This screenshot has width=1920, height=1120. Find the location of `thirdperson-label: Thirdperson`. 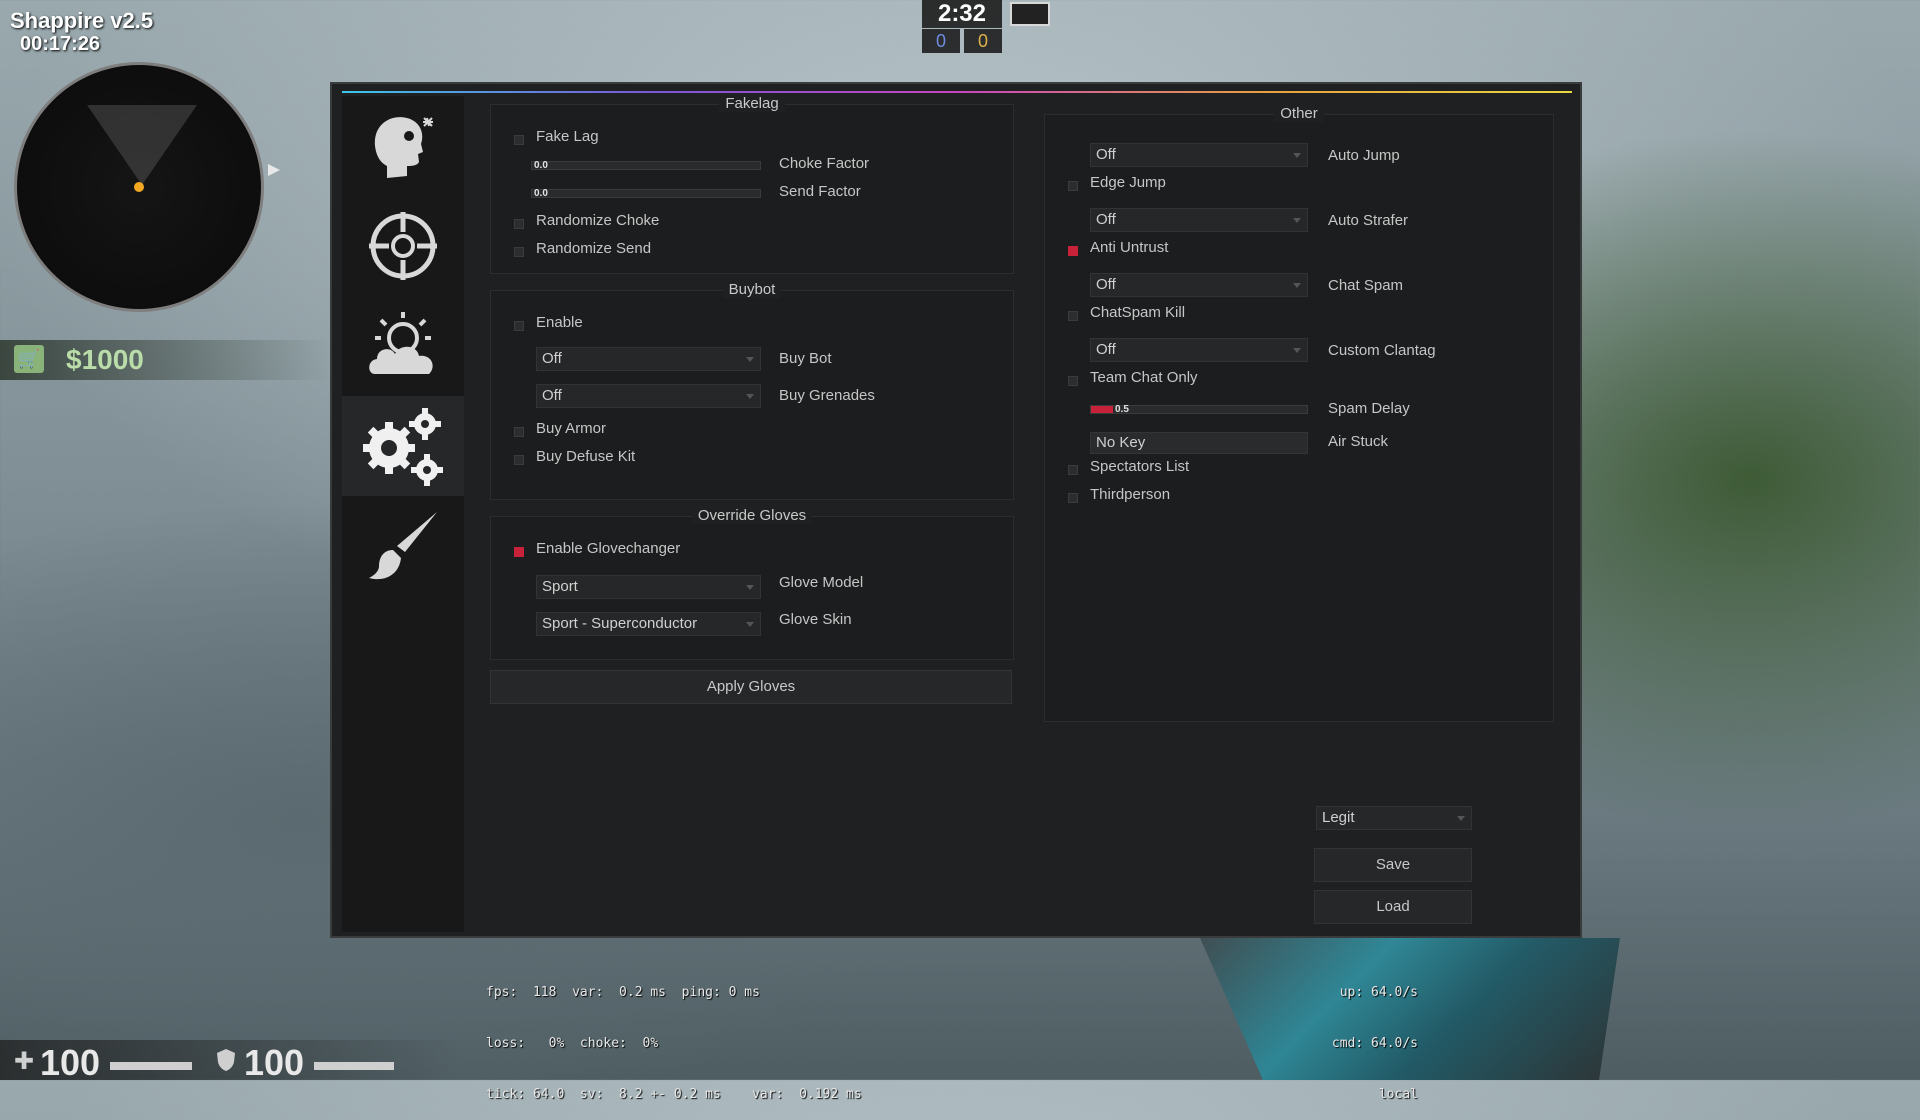

thirdperson-label: Thirdperson is located at coordinates (1130, 494).